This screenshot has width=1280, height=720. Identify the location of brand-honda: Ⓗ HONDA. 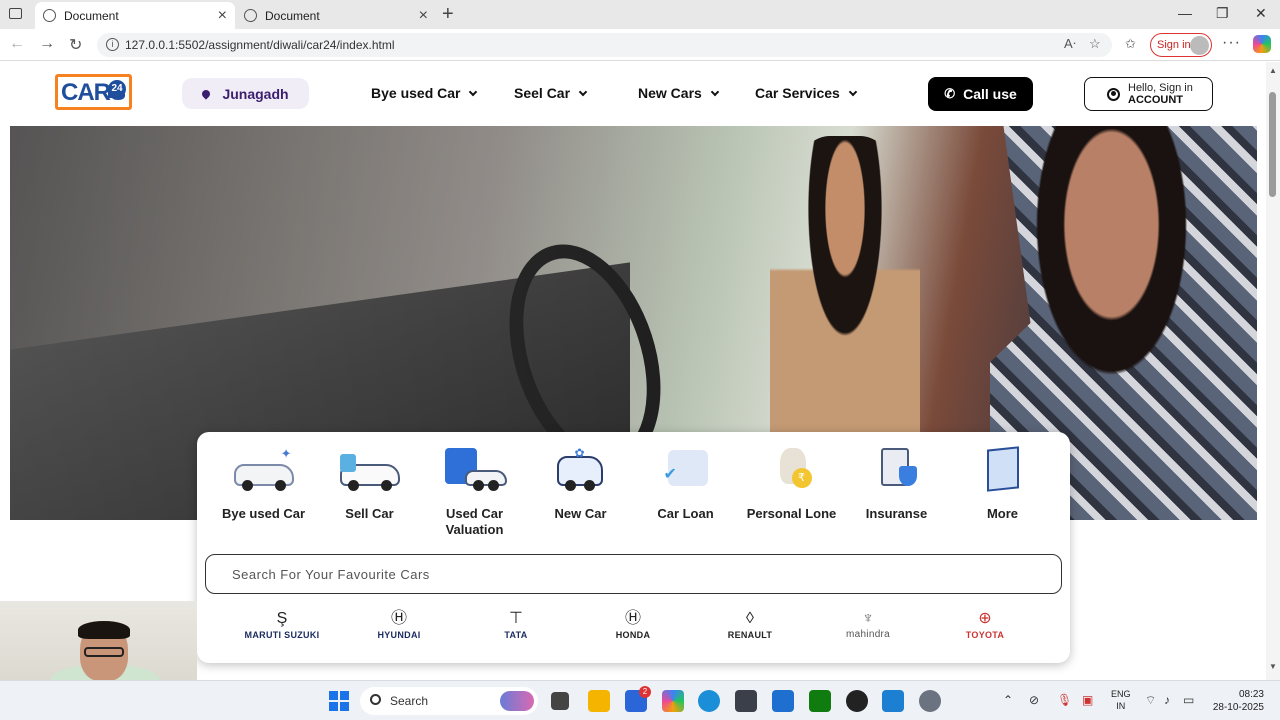
(633, 625).